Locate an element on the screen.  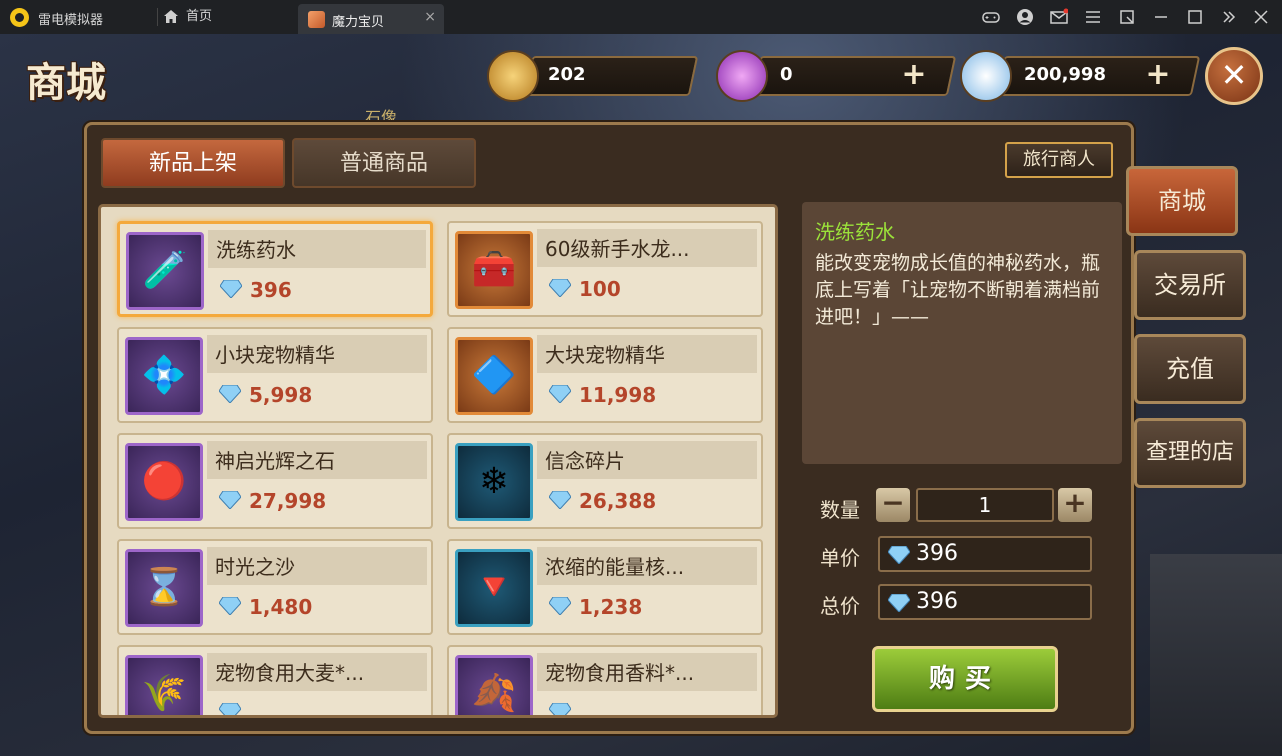
side-nav-recharge: 充值 is located at coordinates (1190, 369).